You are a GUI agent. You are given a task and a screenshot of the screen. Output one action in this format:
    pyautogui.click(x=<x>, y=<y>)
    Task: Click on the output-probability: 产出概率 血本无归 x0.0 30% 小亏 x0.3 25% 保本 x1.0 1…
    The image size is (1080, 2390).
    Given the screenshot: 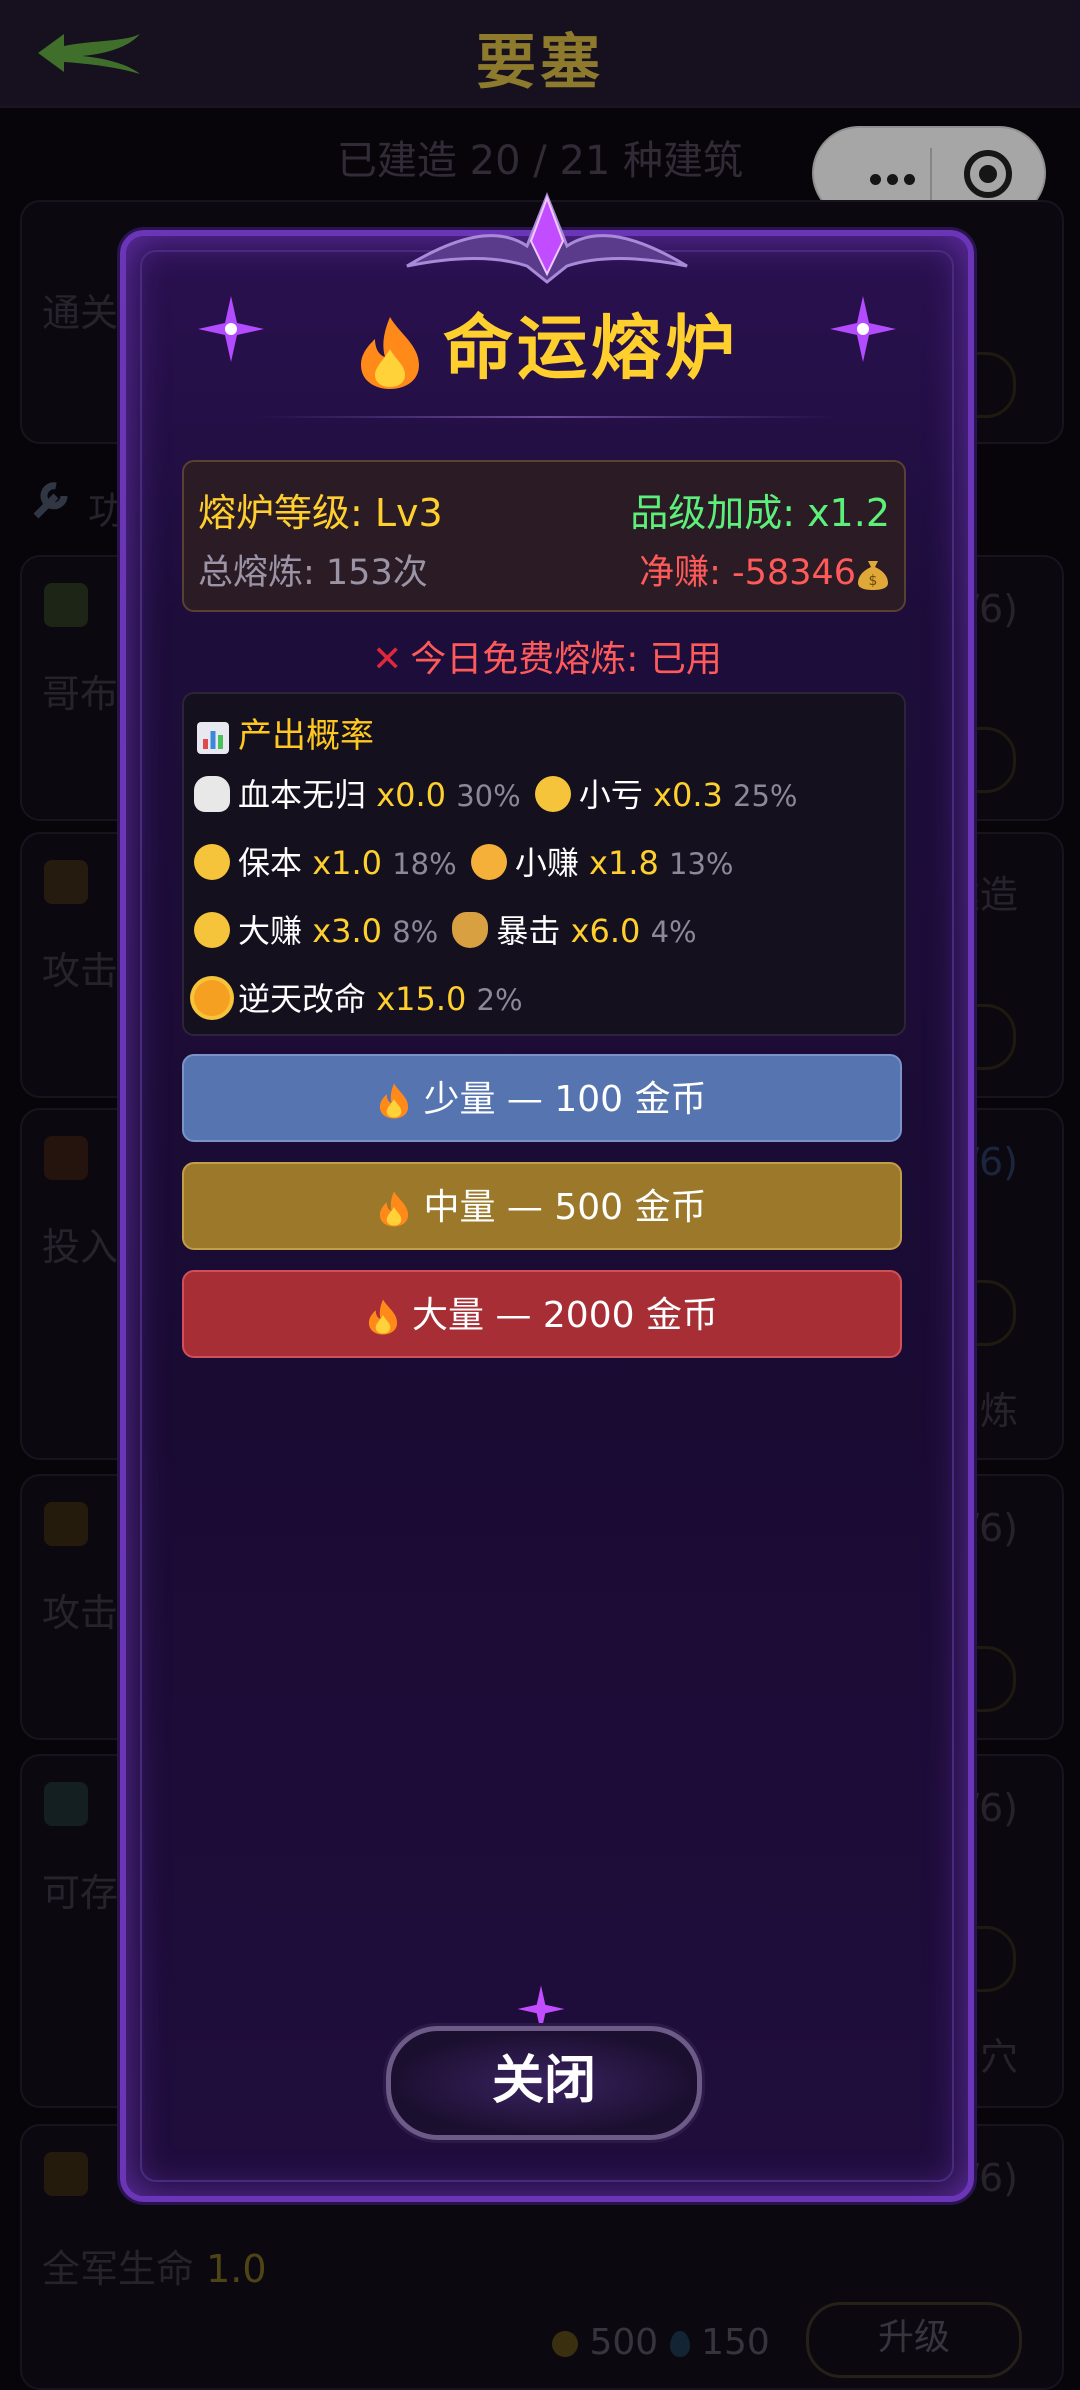 What is the action you would take?
    pyautogui.click(x=544, y=864)
    